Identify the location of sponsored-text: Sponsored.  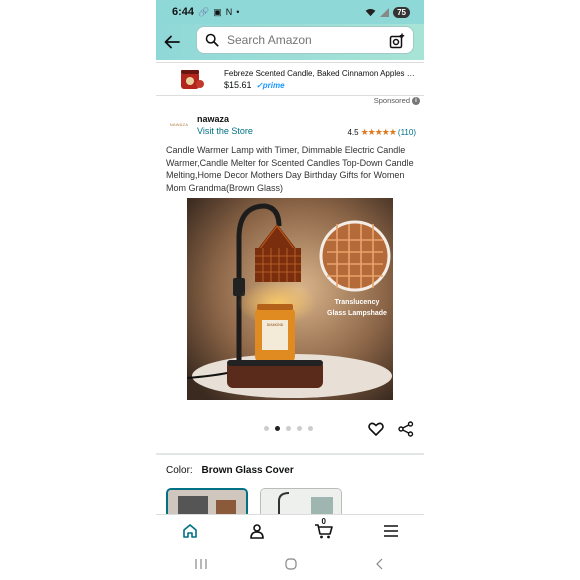
(391, 100).